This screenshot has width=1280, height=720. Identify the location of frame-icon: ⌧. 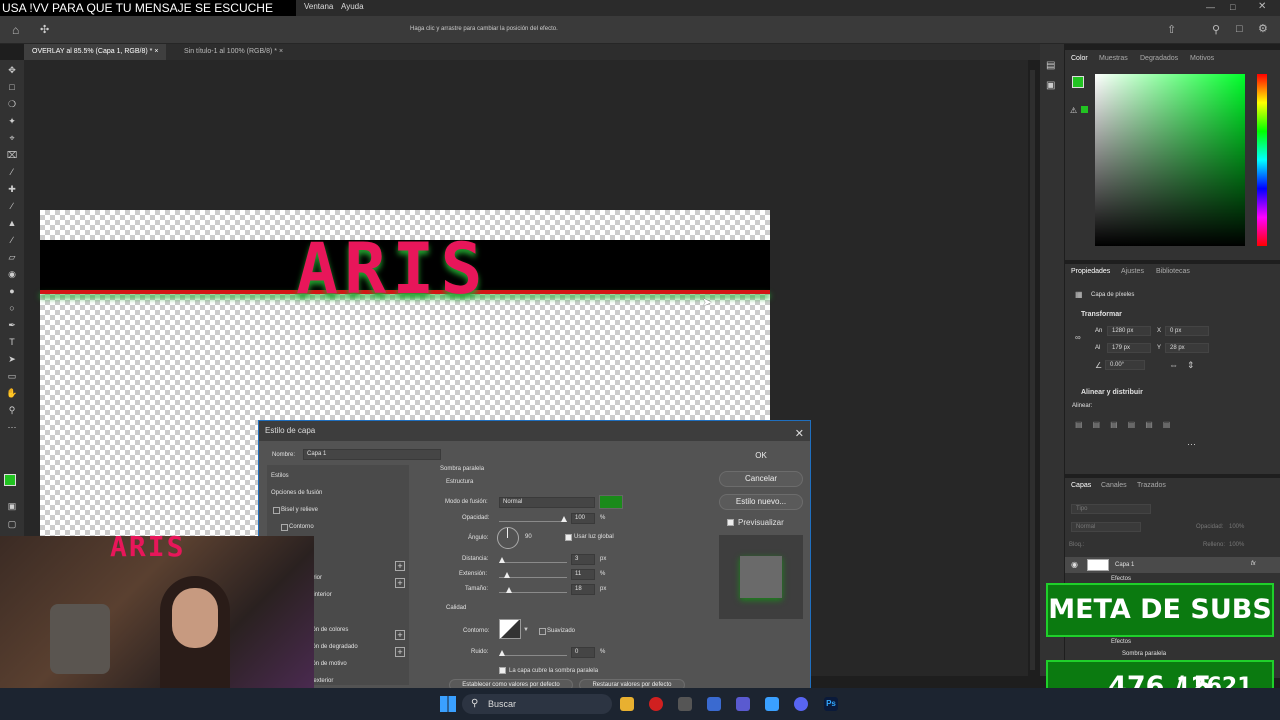
(12, 155).